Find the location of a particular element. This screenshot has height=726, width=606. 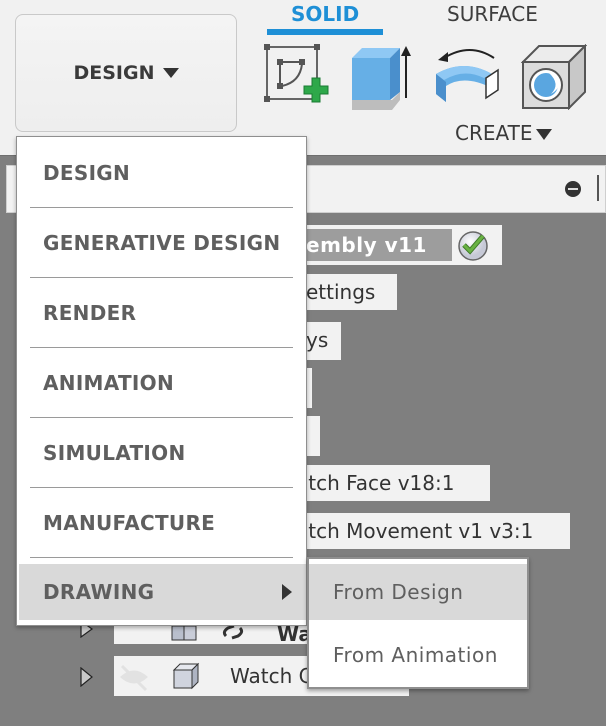

menu-item-label: RENDER is located at coordinates (90, 313).